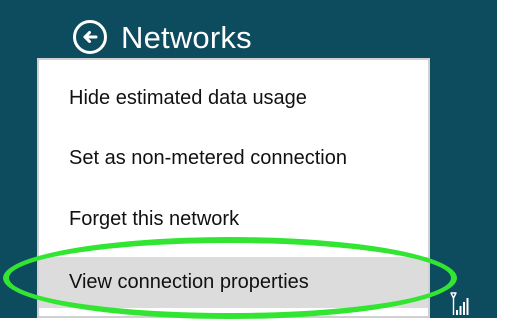 The image size is (520, 330). I want to click on page-title: Networks, so click(186, 37).